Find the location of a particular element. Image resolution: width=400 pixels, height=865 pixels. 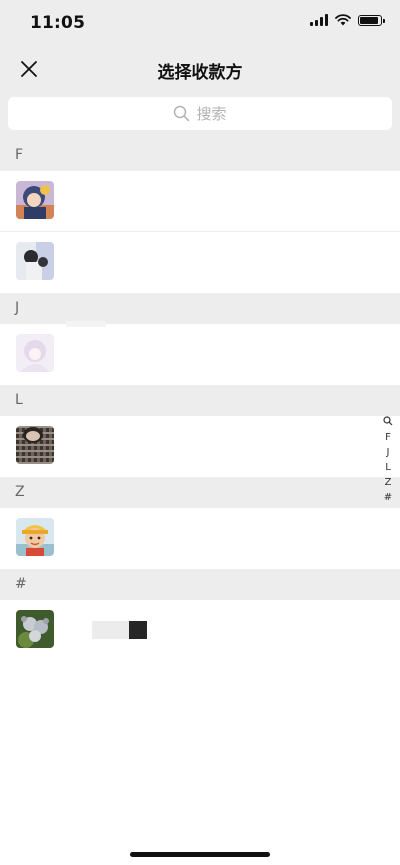

index-item: J is located at coordinates (388, 453).